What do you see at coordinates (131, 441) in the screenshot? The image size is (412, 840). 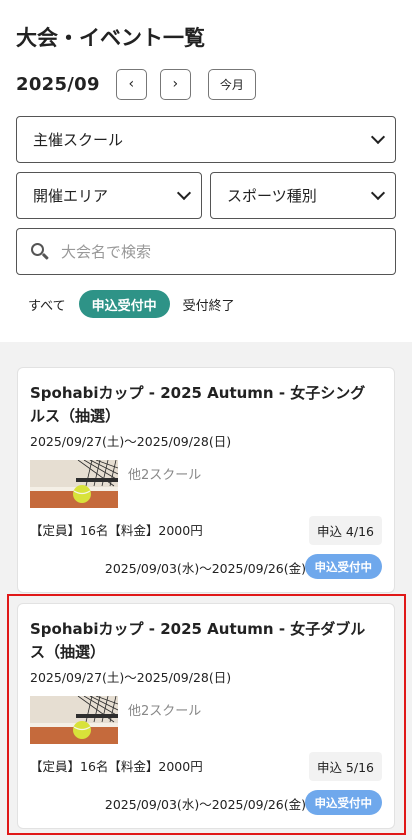 I see `event-dates: 2025/09/27(土)〜2025/09/28(日)` at bounding box center [131, 441].